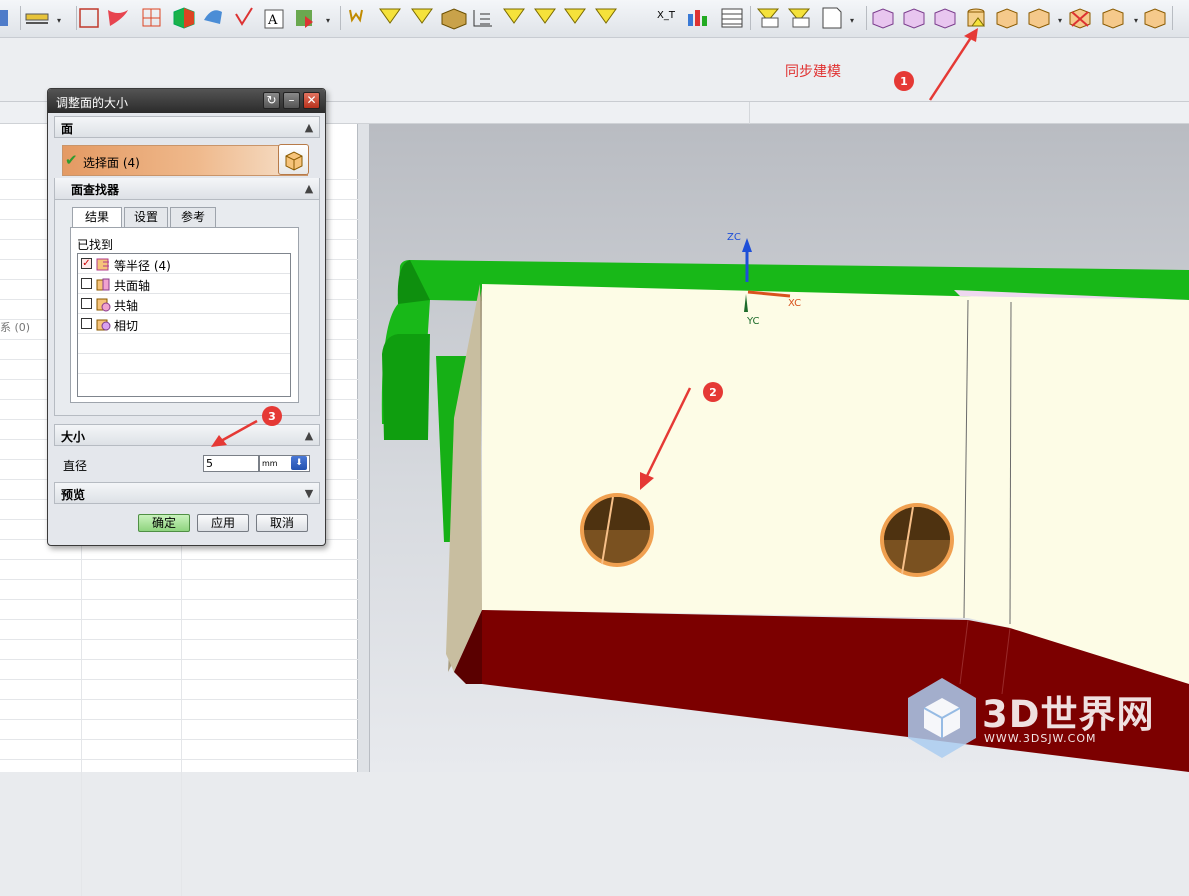 This screenshot has height=896, width=1189. What do you see at coordinates (187, 189) in the screenshot?
I see `face-finder-header: 面查找器 ▲` at bounding box center [187, 189].